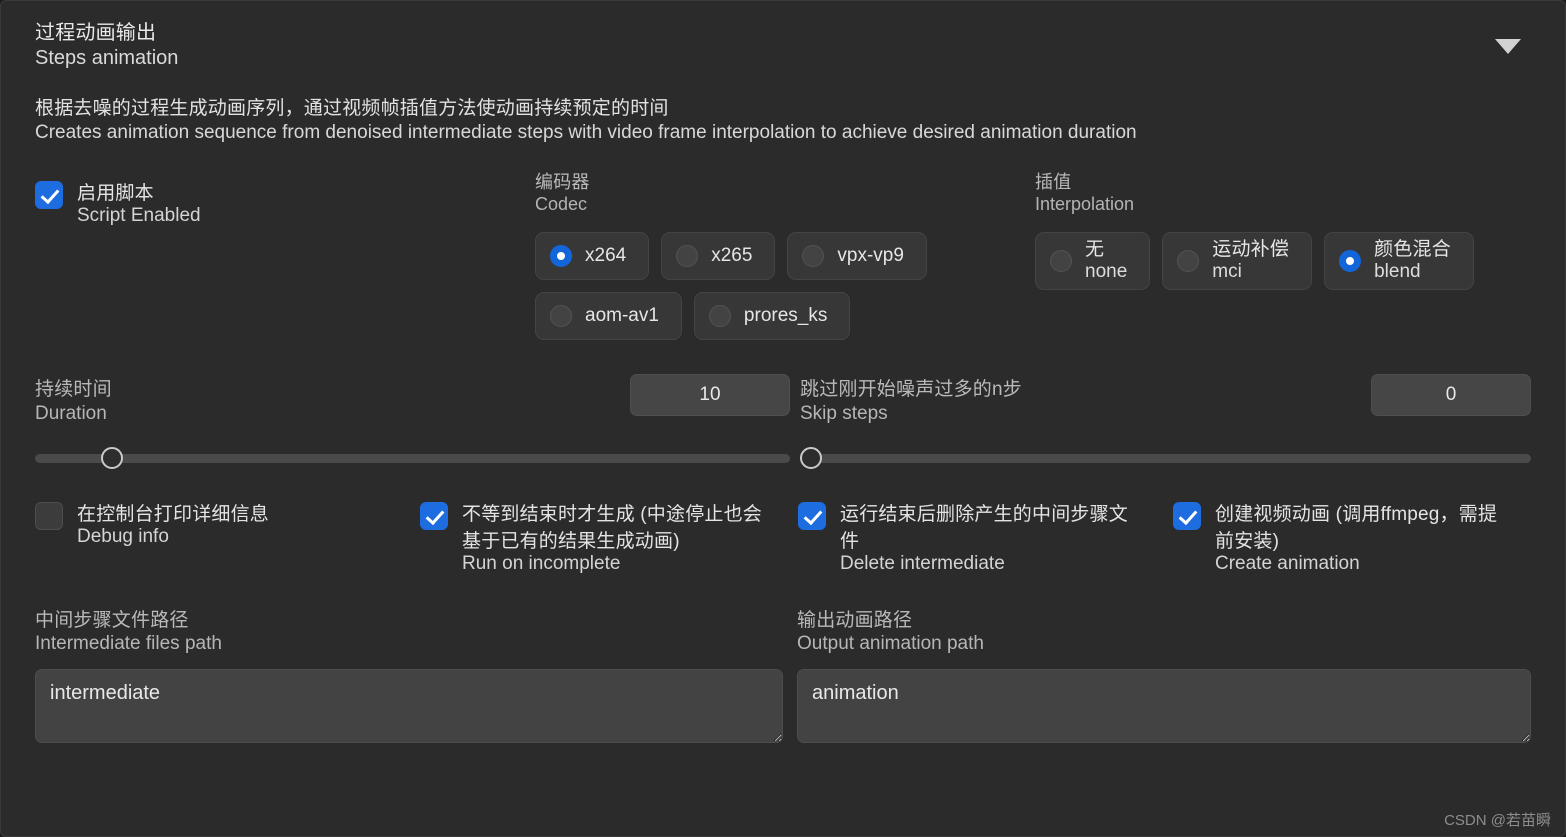  Describe the element at coordinates (49, 515) in the screenshot. I see `debug-info-checkbox` at that location.